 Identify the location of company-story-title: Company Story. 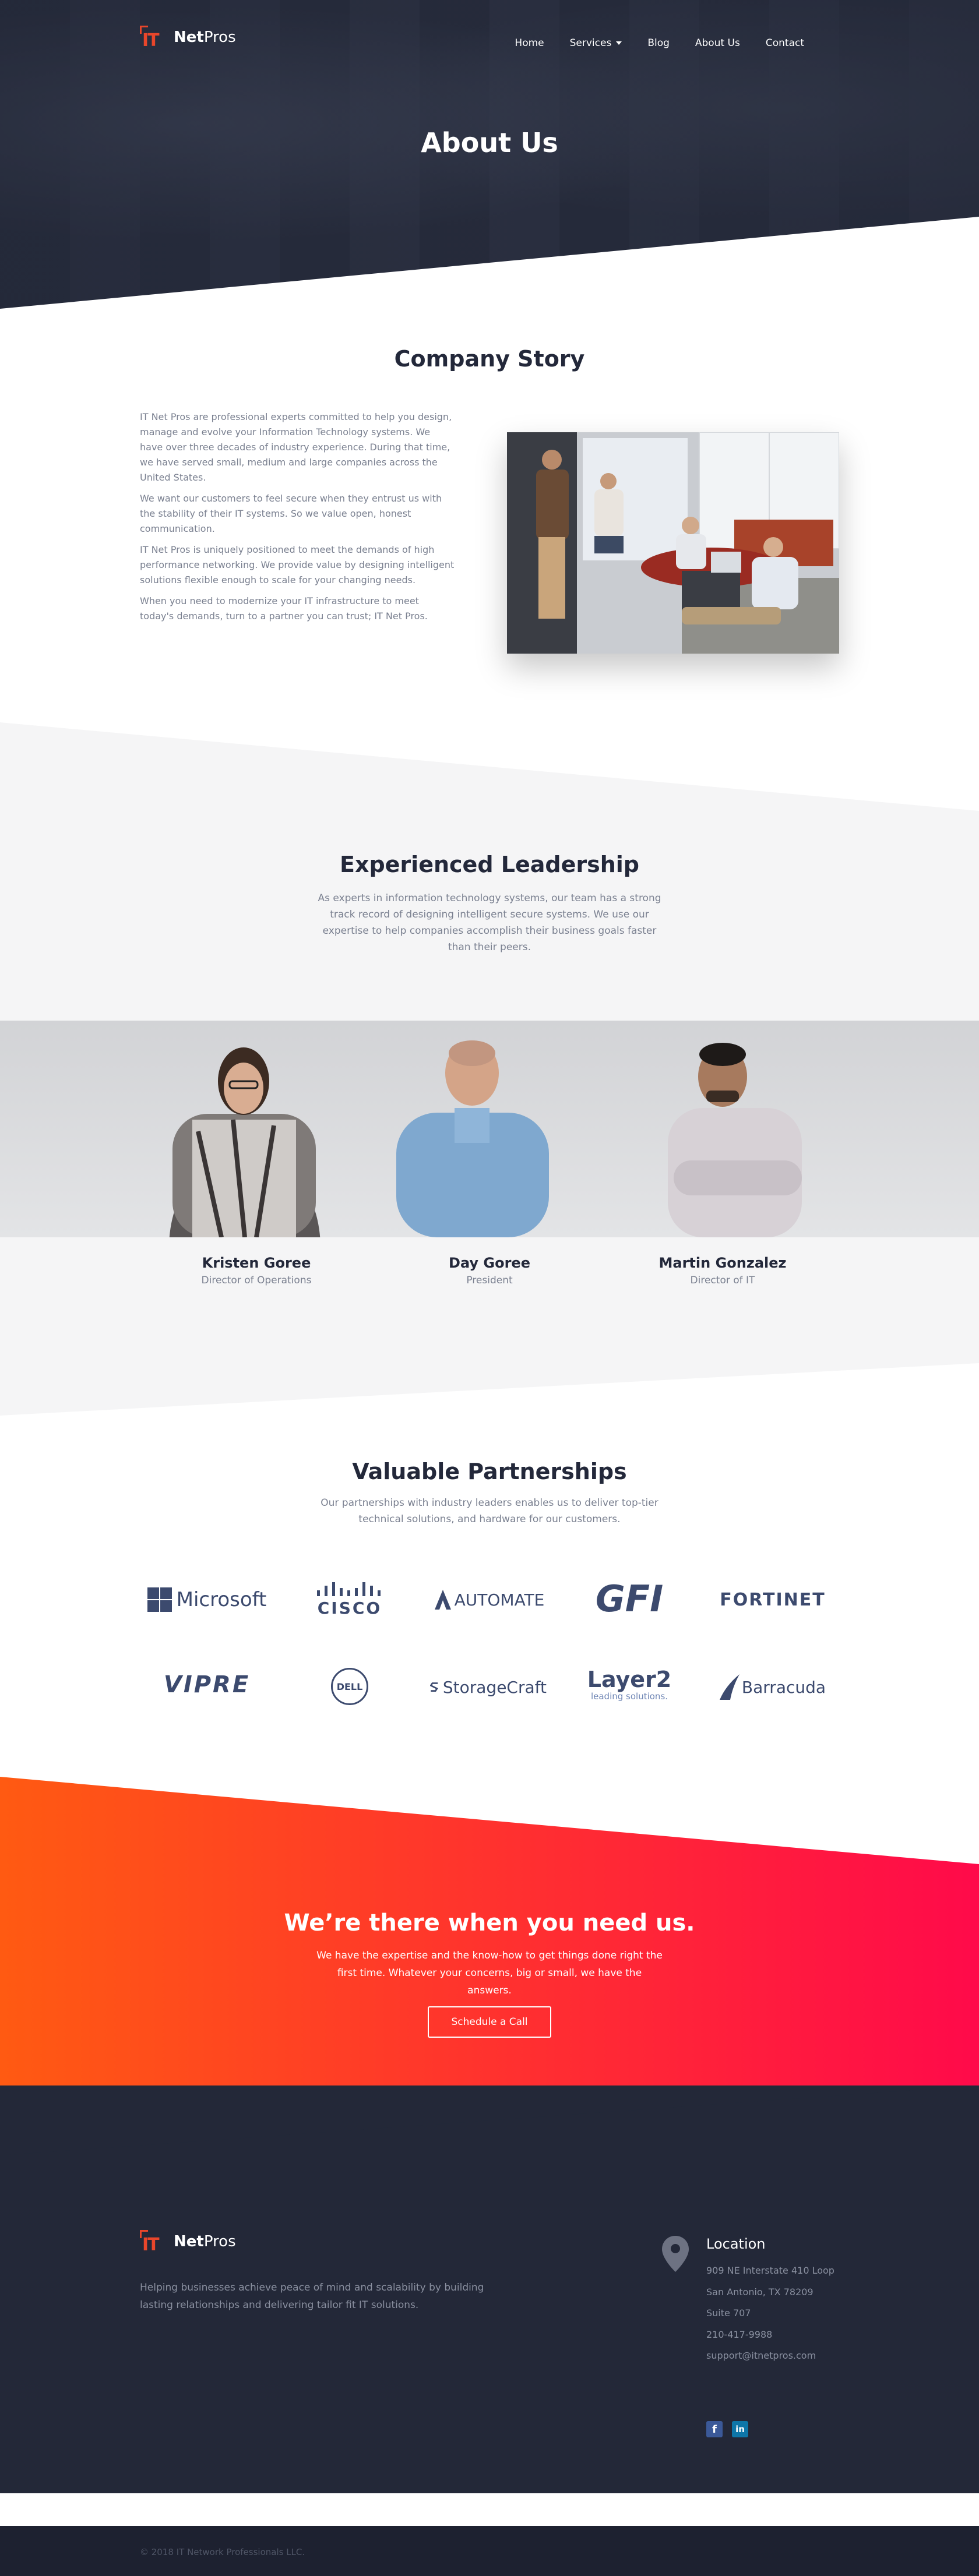
(490, 359).